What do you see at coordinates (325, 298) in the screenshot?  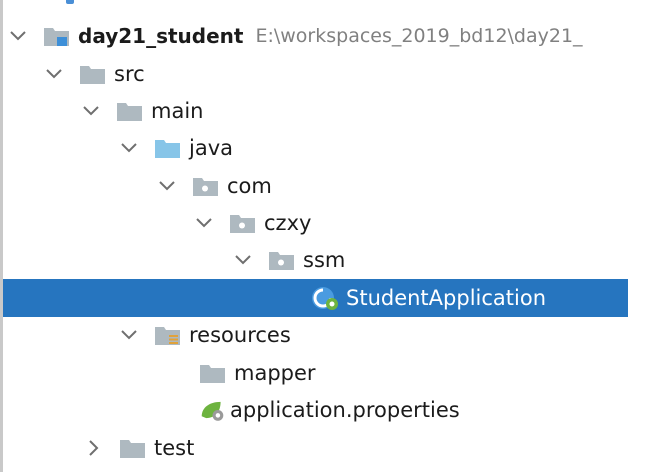 I see `spring-boot-class-icon` at bounding box center [325, 298].